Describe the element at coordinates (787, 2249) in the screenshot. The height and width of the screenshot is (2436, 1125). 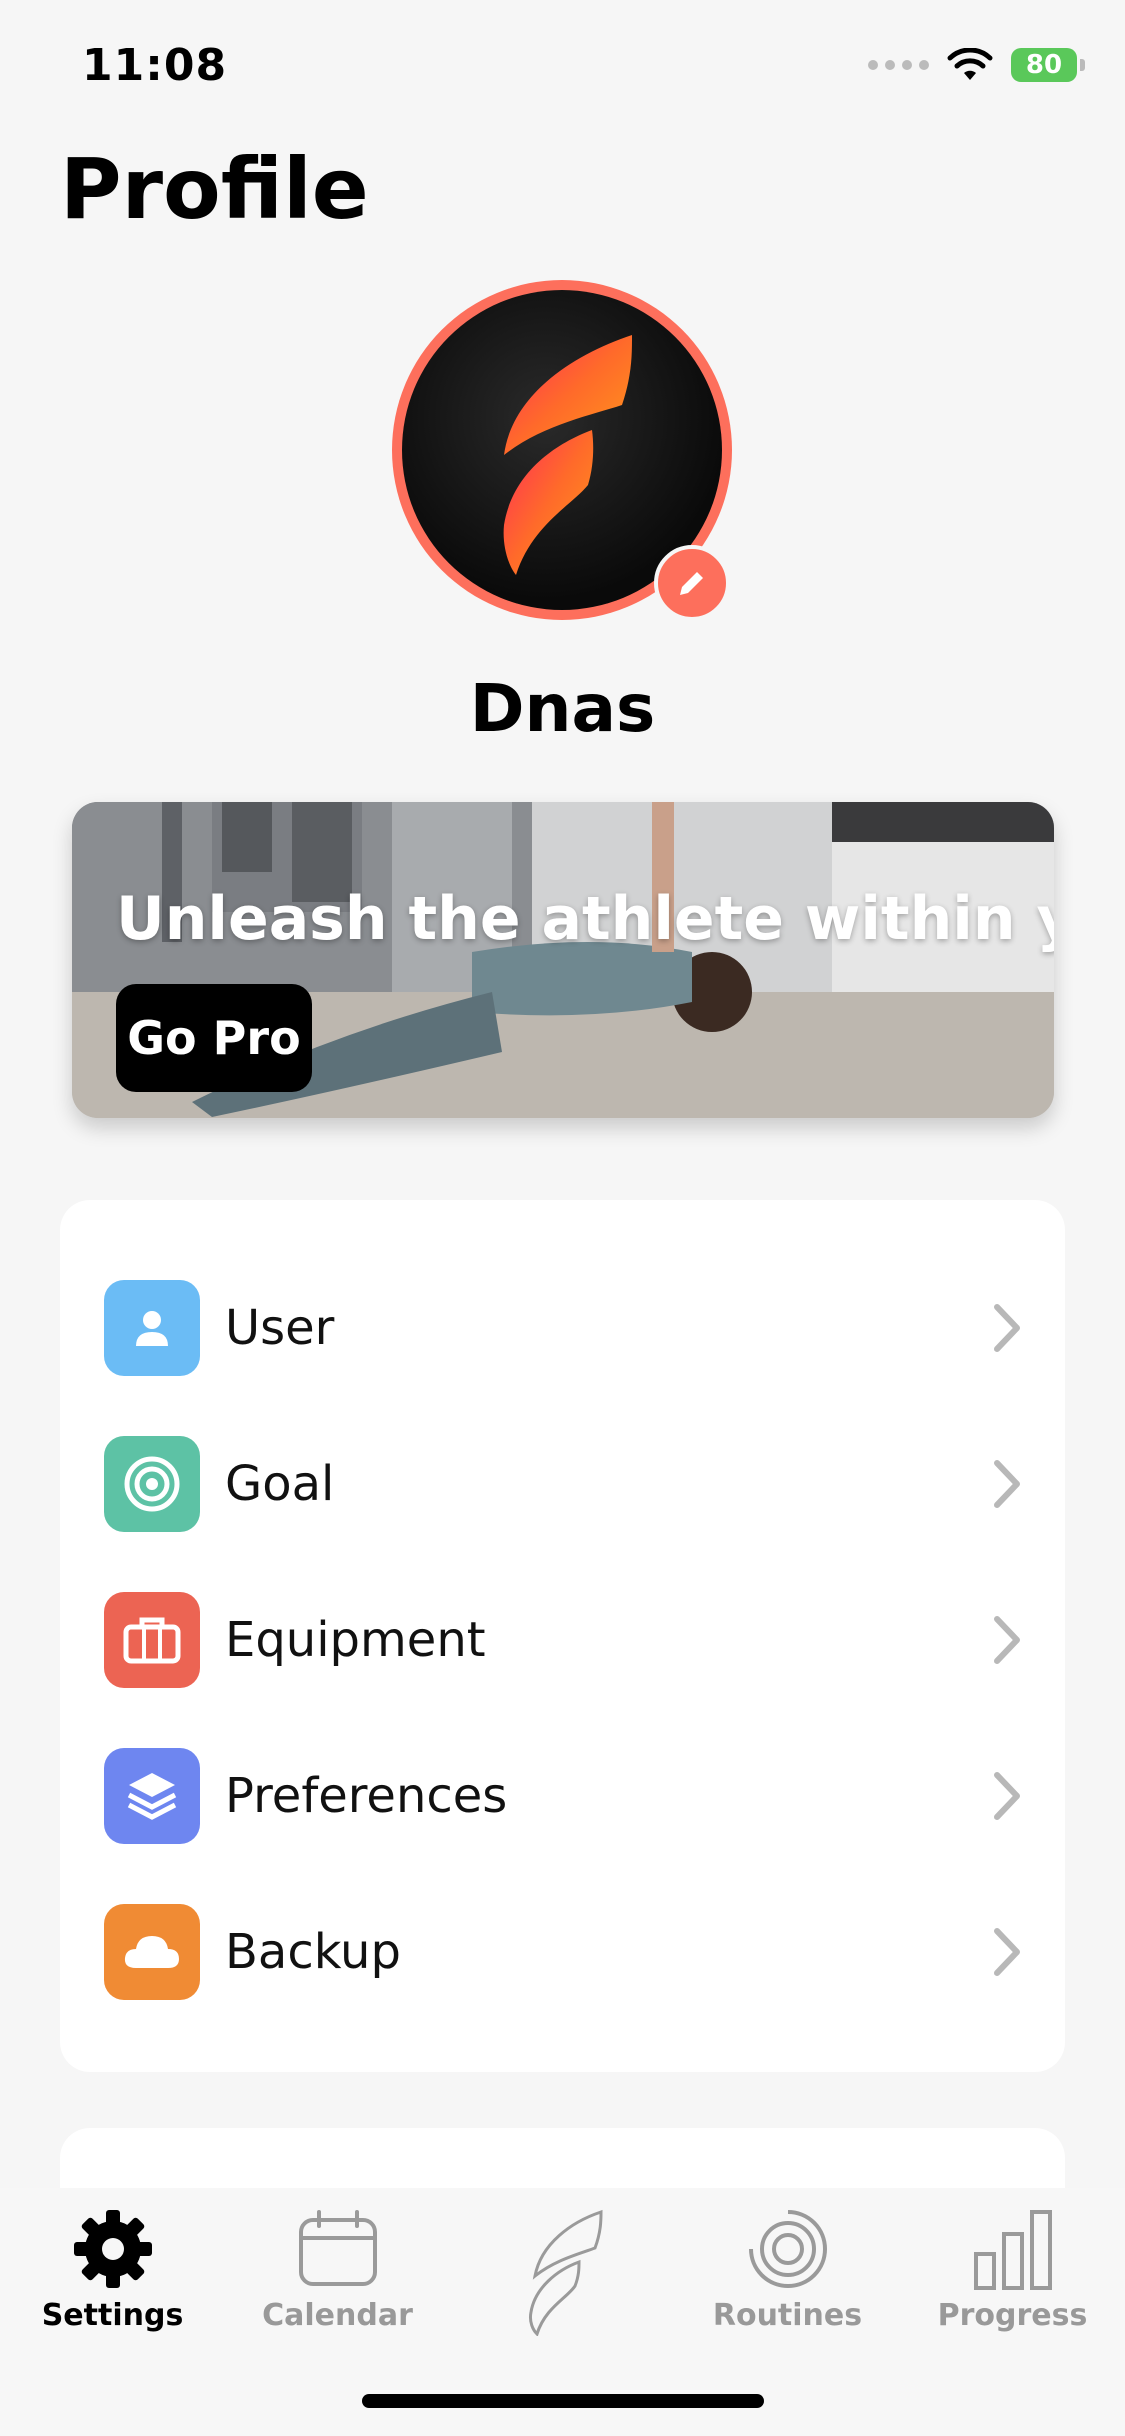
I see `routines-icon` at that location.